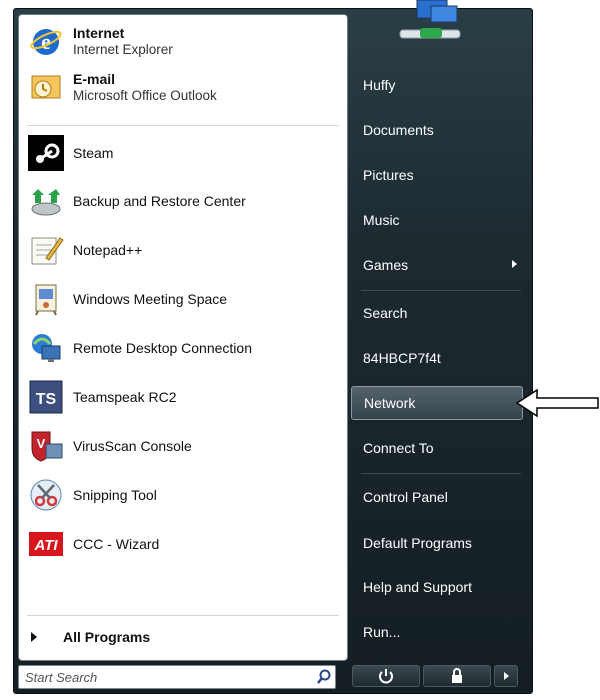 Image resolution: width=600 pixels, height=700 pixels. I want to click on pinned-title: E-mail, so click(94, 78).